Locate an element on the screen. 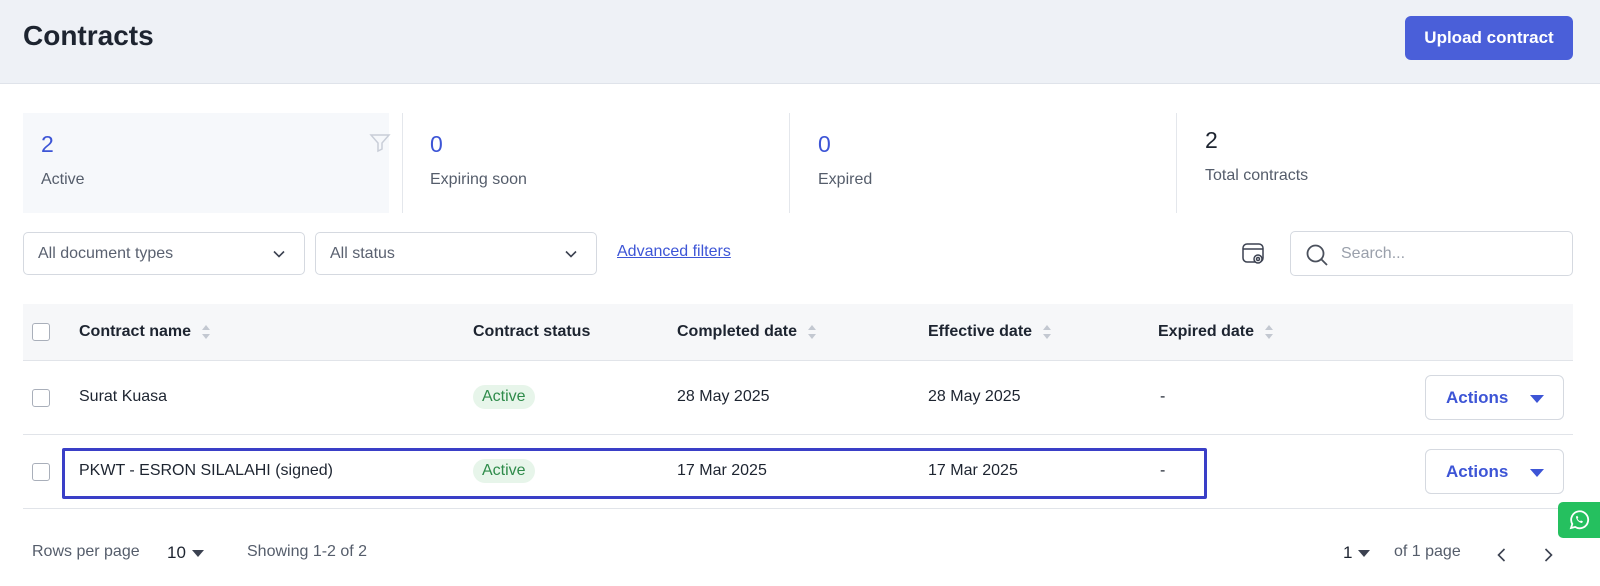  chevron-left-icon is located at coordinates (1502, 555).